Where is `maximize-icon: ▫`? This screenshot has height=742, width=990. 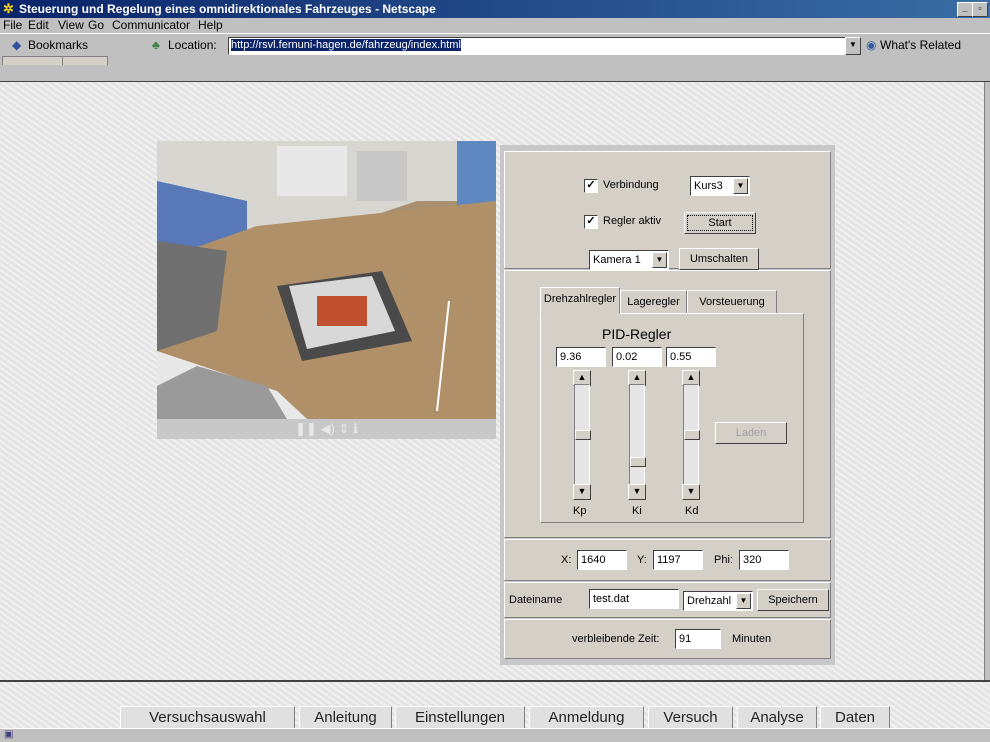 maximize-icon: ▫ is located at coordinates (980, 9).